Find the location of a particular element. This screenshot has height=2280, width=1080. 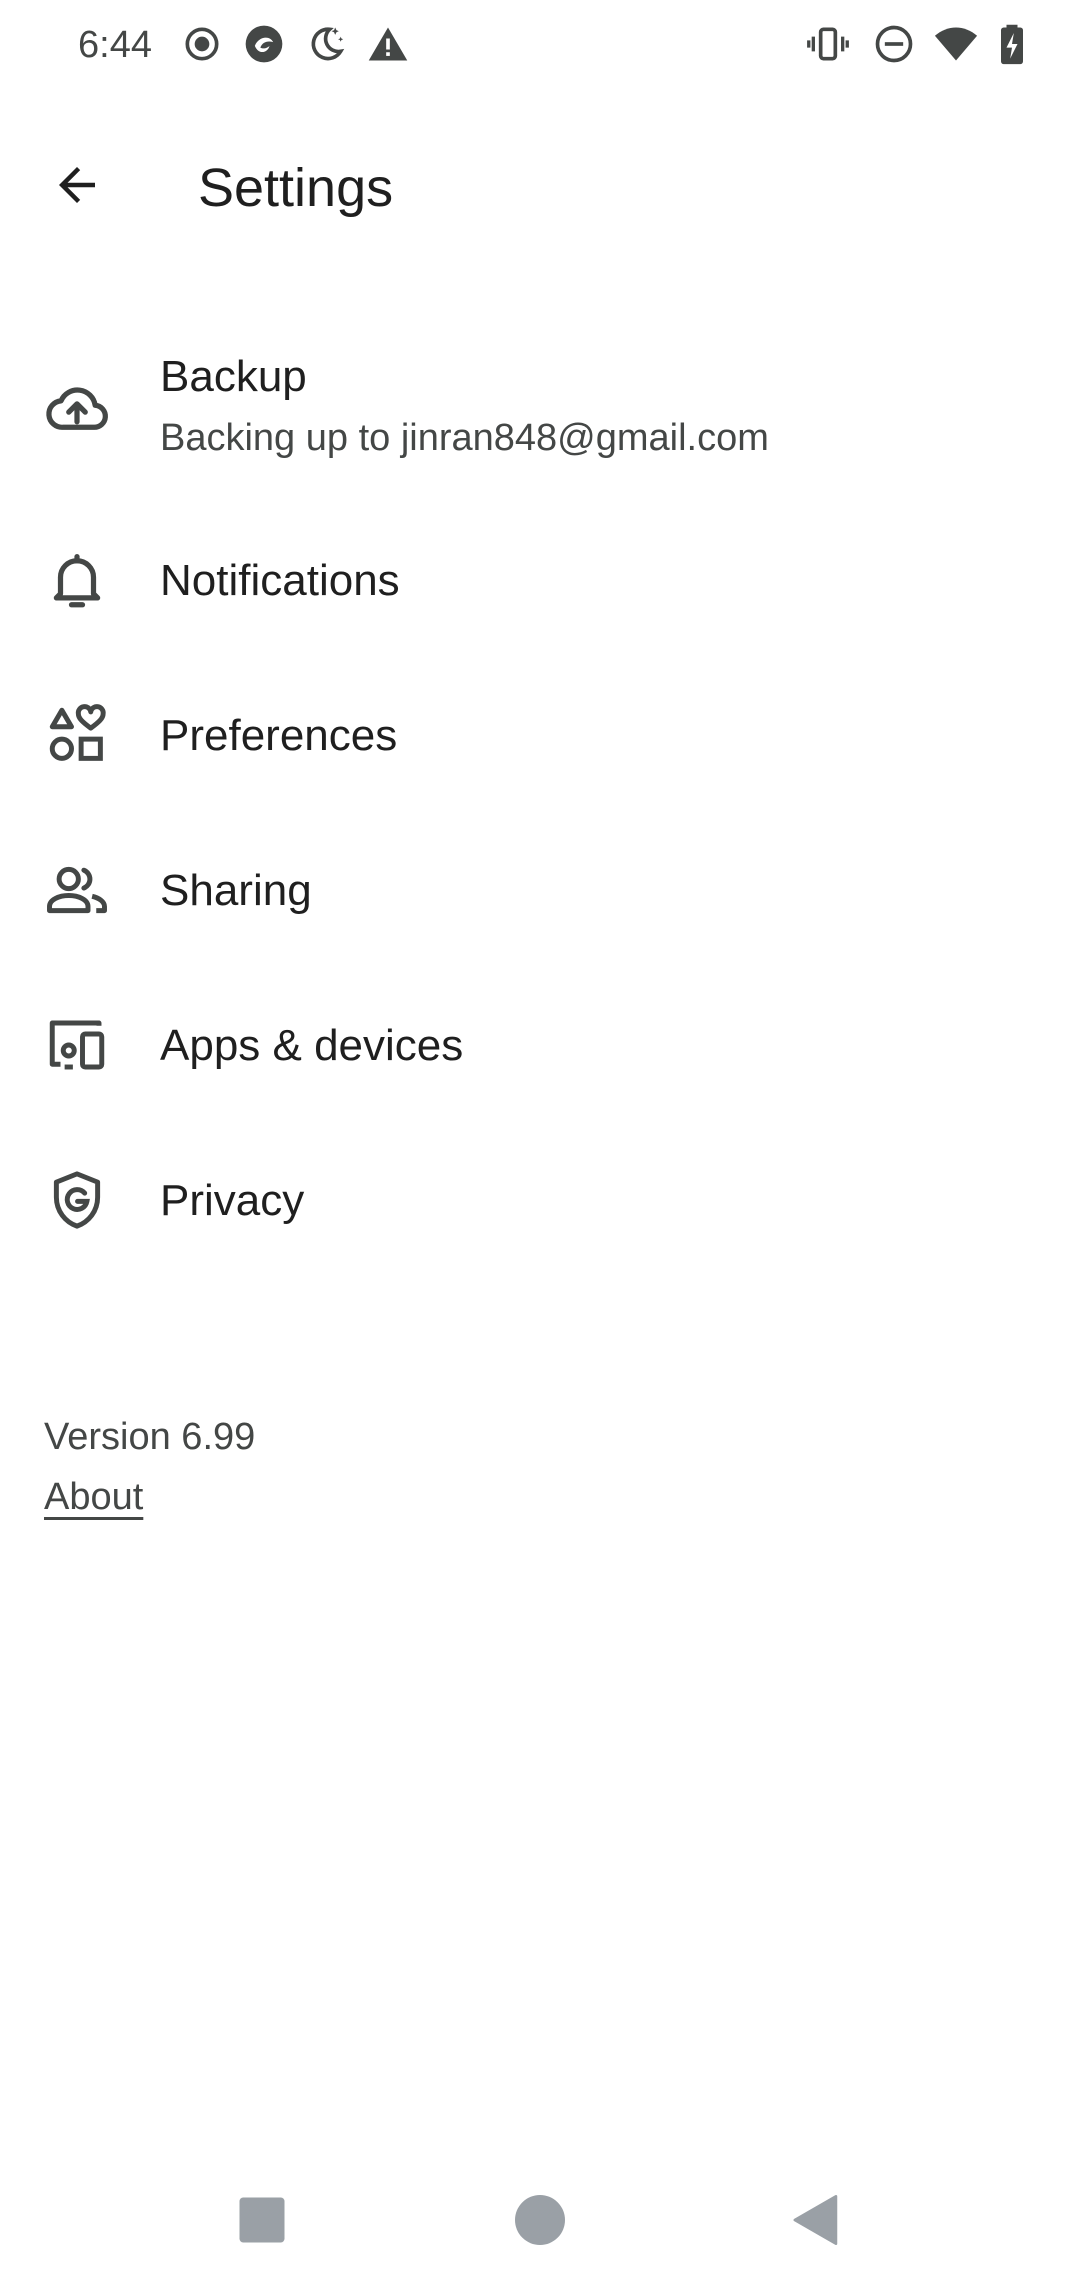

back-button is located at coordinates (77, 187).